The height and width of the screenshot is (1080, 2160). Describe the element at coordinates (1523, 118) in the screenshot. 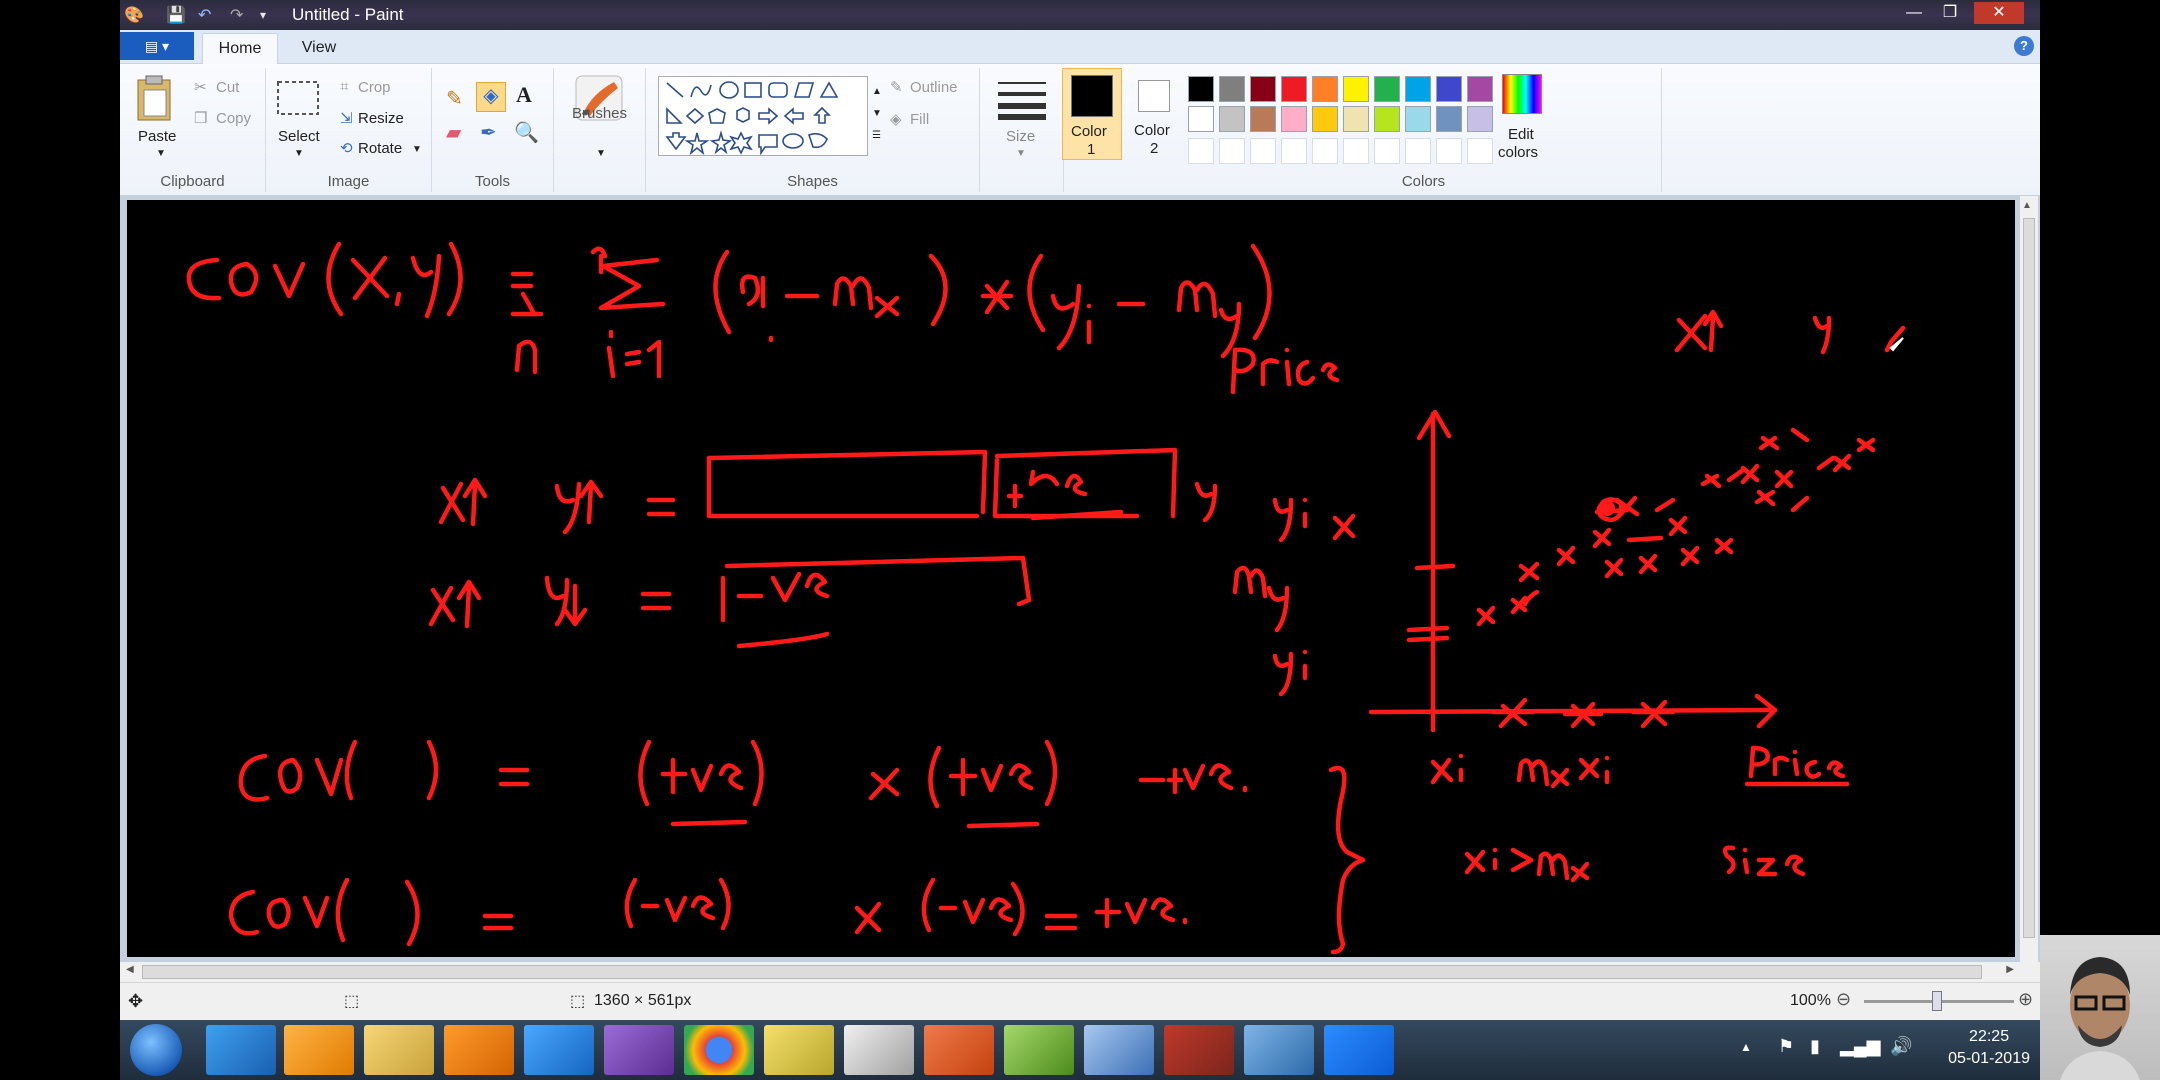

I see `edit-colors-button: Edit colors` at that location.